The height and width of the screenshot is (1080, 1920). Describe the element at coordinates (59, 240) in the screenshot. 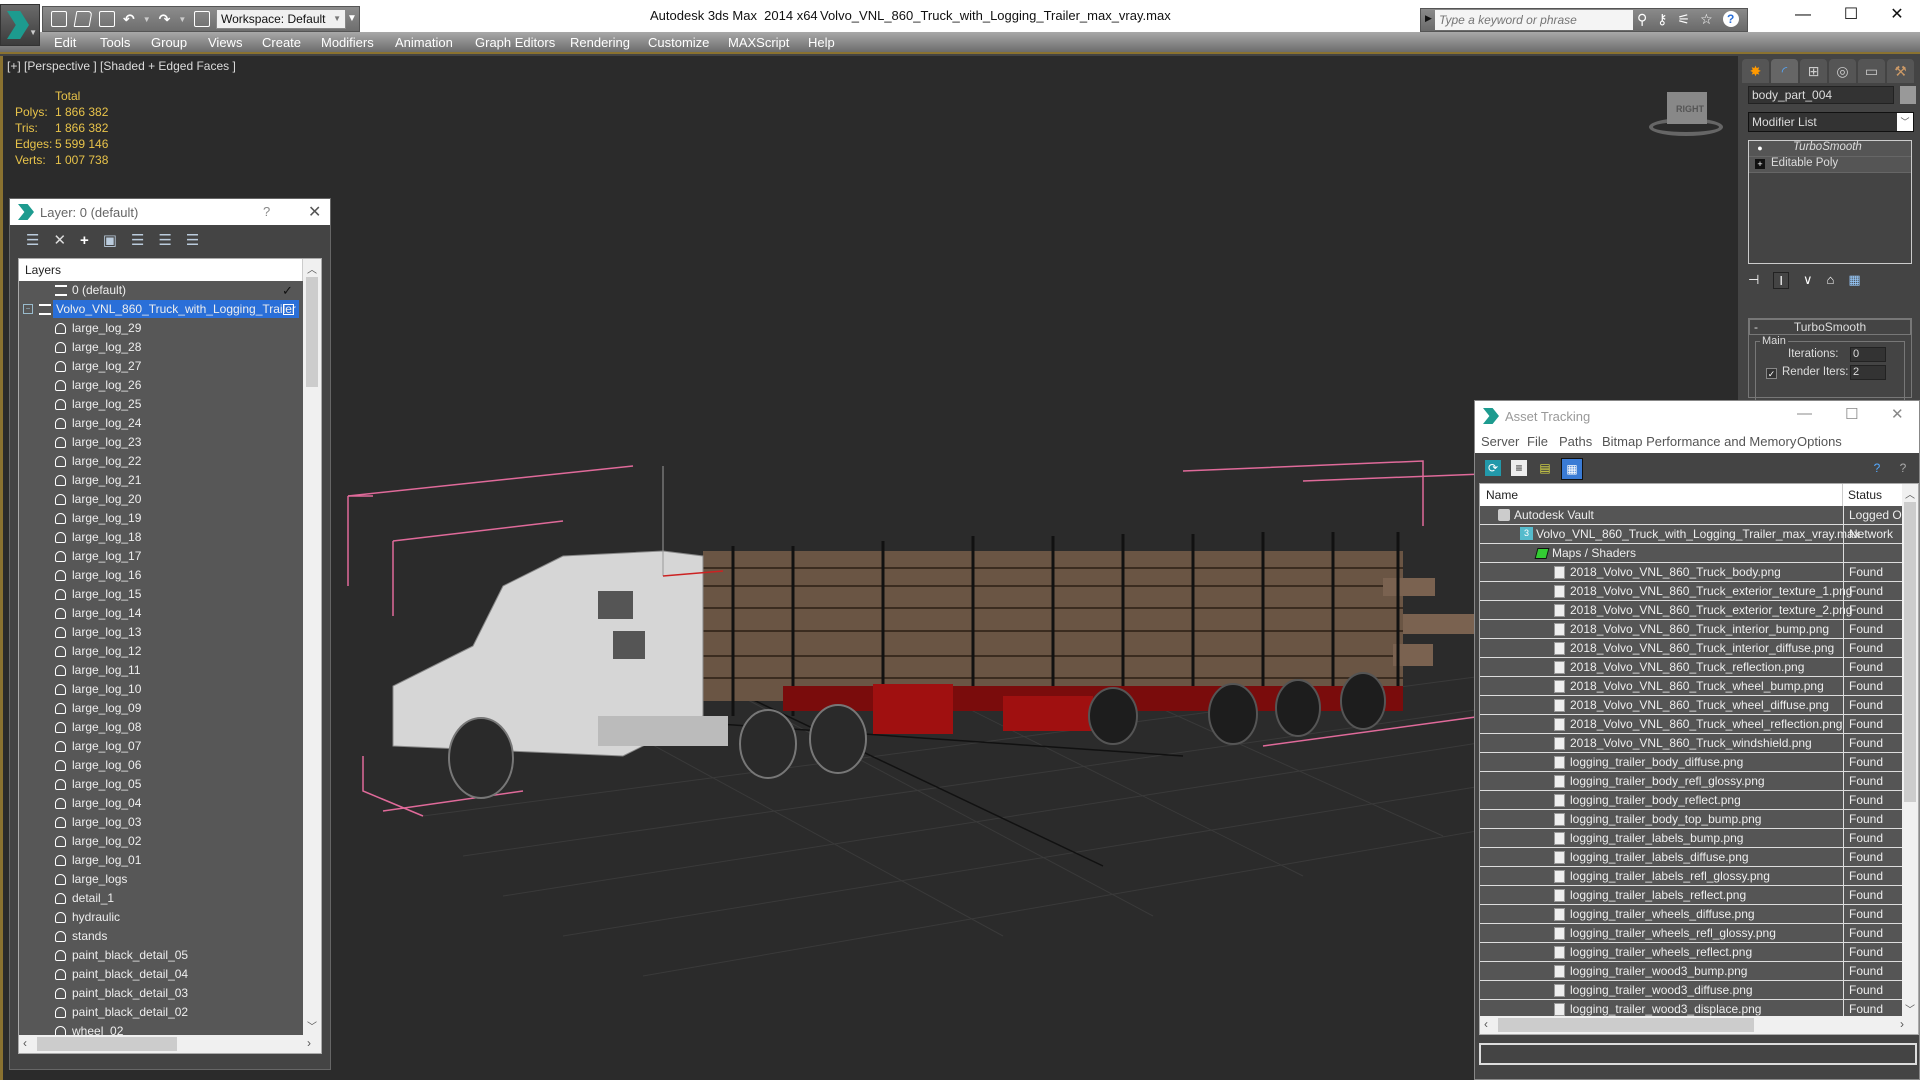

I see `delete-layer-icon: ✕` at that location.